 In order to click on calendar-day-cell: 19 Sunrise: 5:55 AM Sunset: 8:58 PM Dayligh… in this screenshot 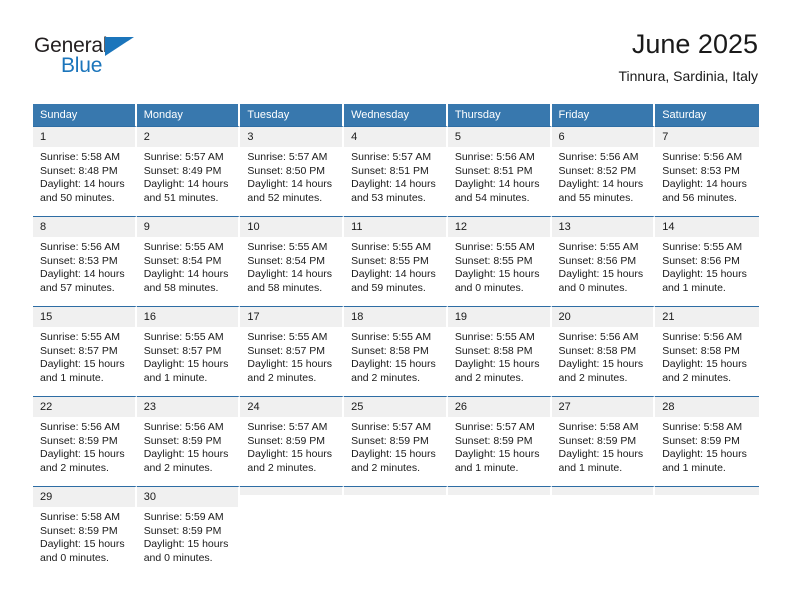, I will do `click(499, 351)`.